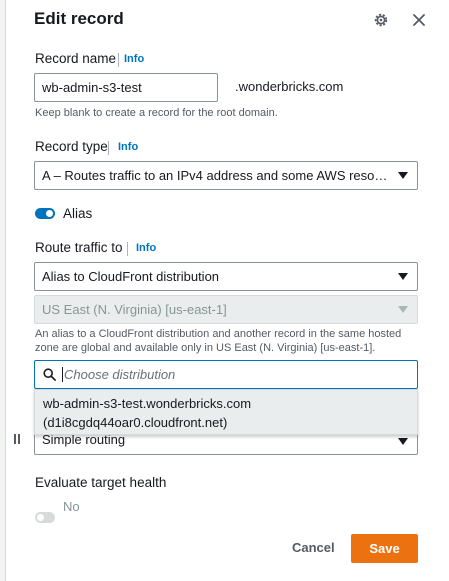 This screenshot has width=449, height=581. What do you see at coordinates (79, 247) in the screenshot?
I see `route-traffic-label: Route traffic to` at bounding box center [79, 247].